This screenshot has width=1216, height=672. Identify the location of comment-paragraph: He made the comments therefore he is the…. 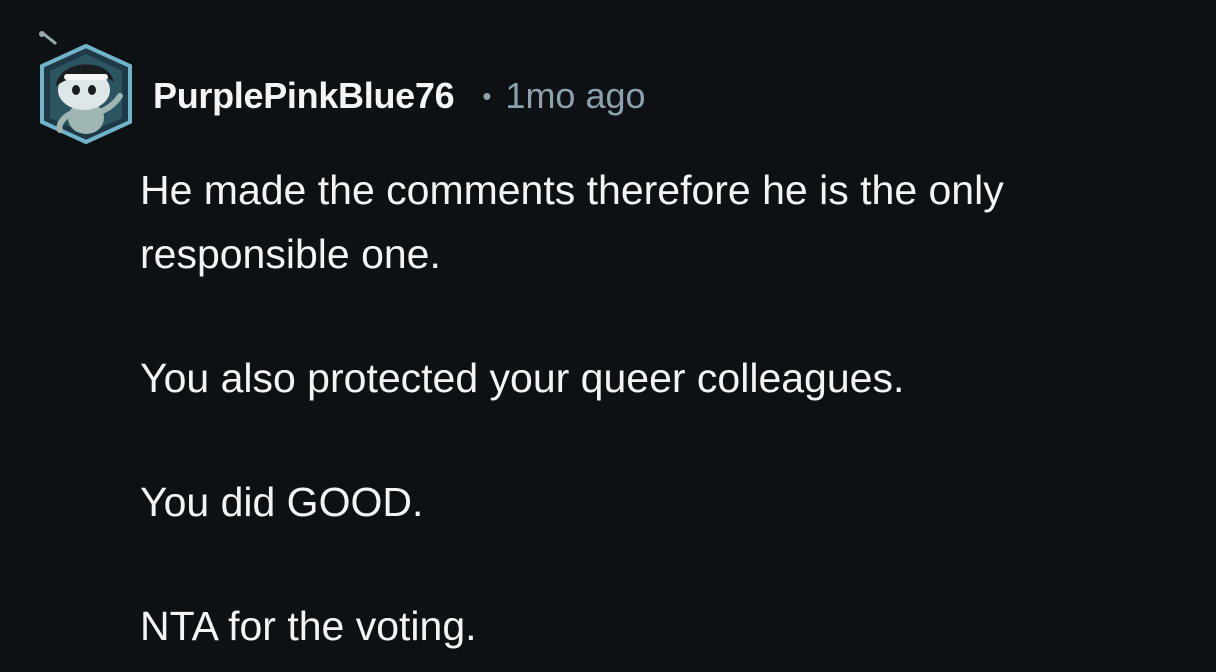
(572, 222).